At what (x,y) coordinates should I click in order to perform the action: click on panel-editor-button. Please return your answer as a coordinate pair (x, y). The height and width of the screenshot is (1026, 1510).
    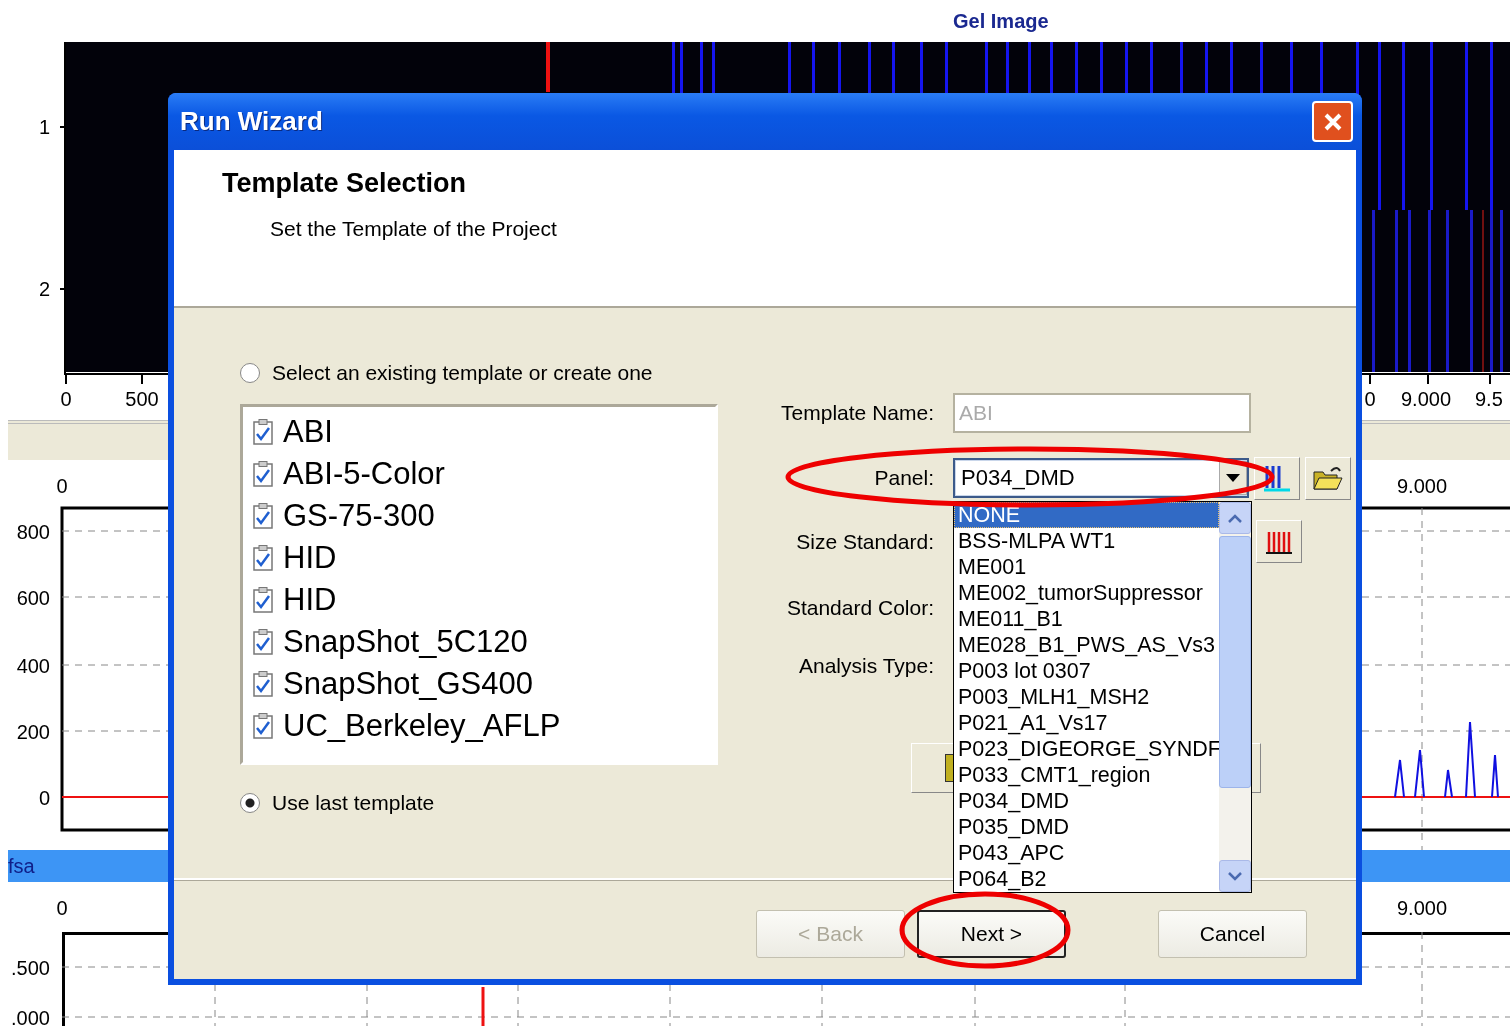
    Looking at the image, I should click on (1277, 478).